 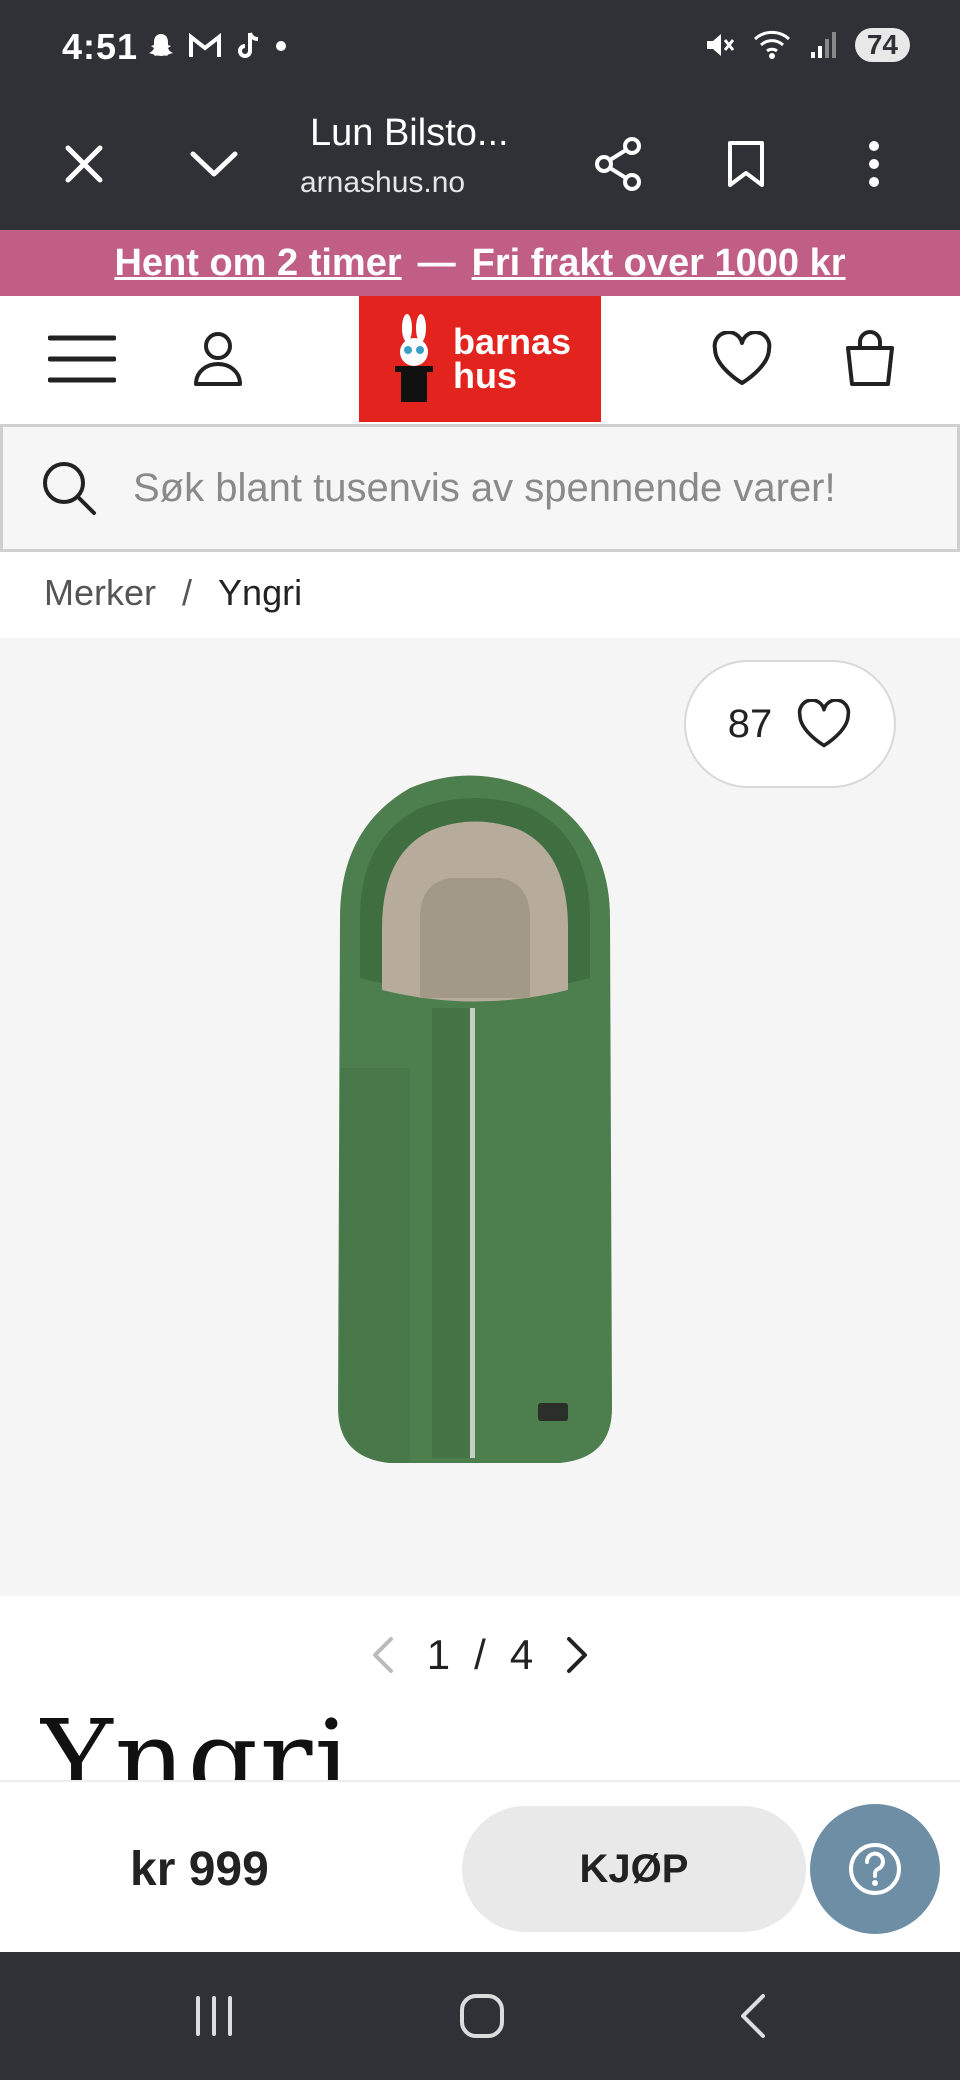 I want to click on shipping-link: Fri frakt over 1000 kr, so click(x=659, y=263).